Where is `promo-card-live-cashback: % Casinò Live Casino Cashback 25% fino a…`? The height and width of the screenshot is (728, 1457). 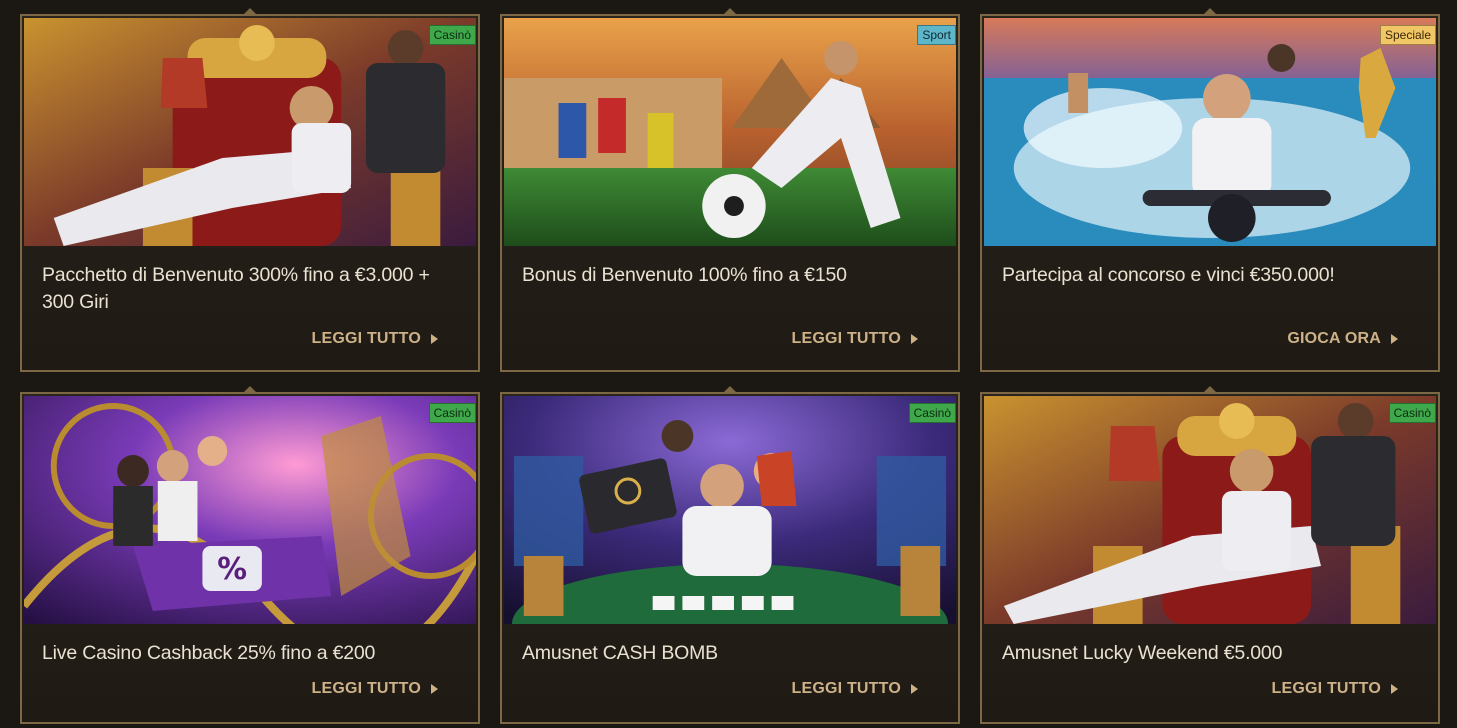
promo-card-live-cashback: % Casinò Live Casino Cashback 25% fino a… is located at coordinates (250, 555).